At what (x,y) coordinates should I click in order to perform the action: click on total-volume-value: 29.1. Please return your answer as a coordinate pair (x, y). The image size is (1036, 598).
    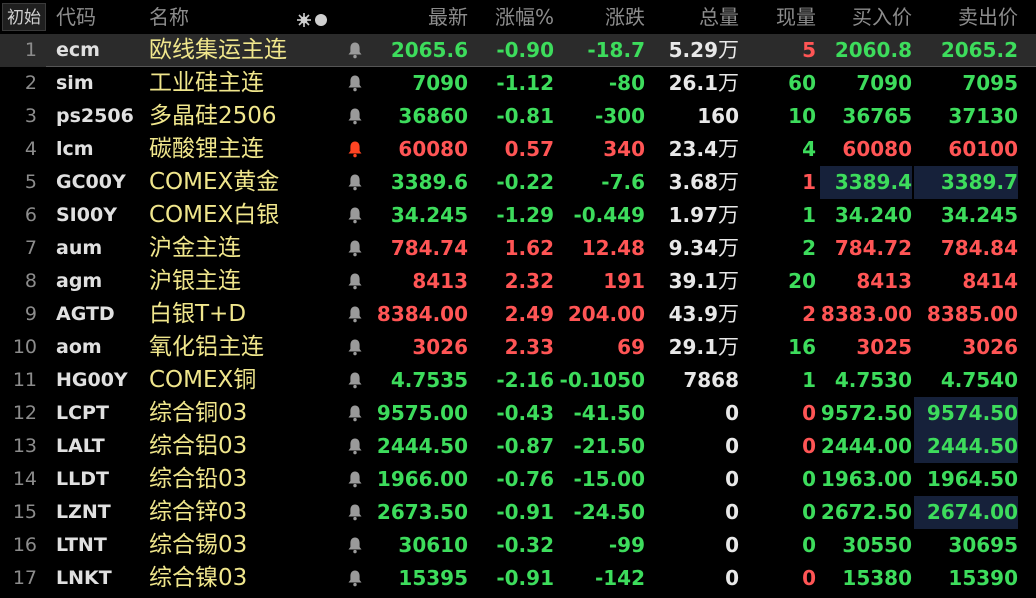
    Looking at the image, I should click on (693, 347).